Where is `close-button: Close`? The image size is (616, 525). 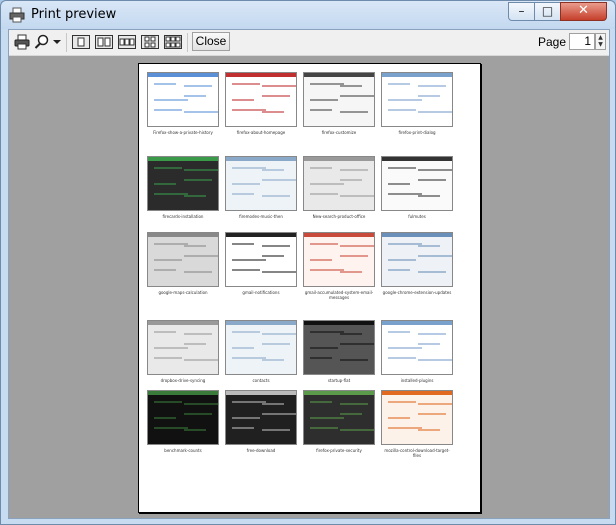 close-button: Close is located at coordinates (211, 41).